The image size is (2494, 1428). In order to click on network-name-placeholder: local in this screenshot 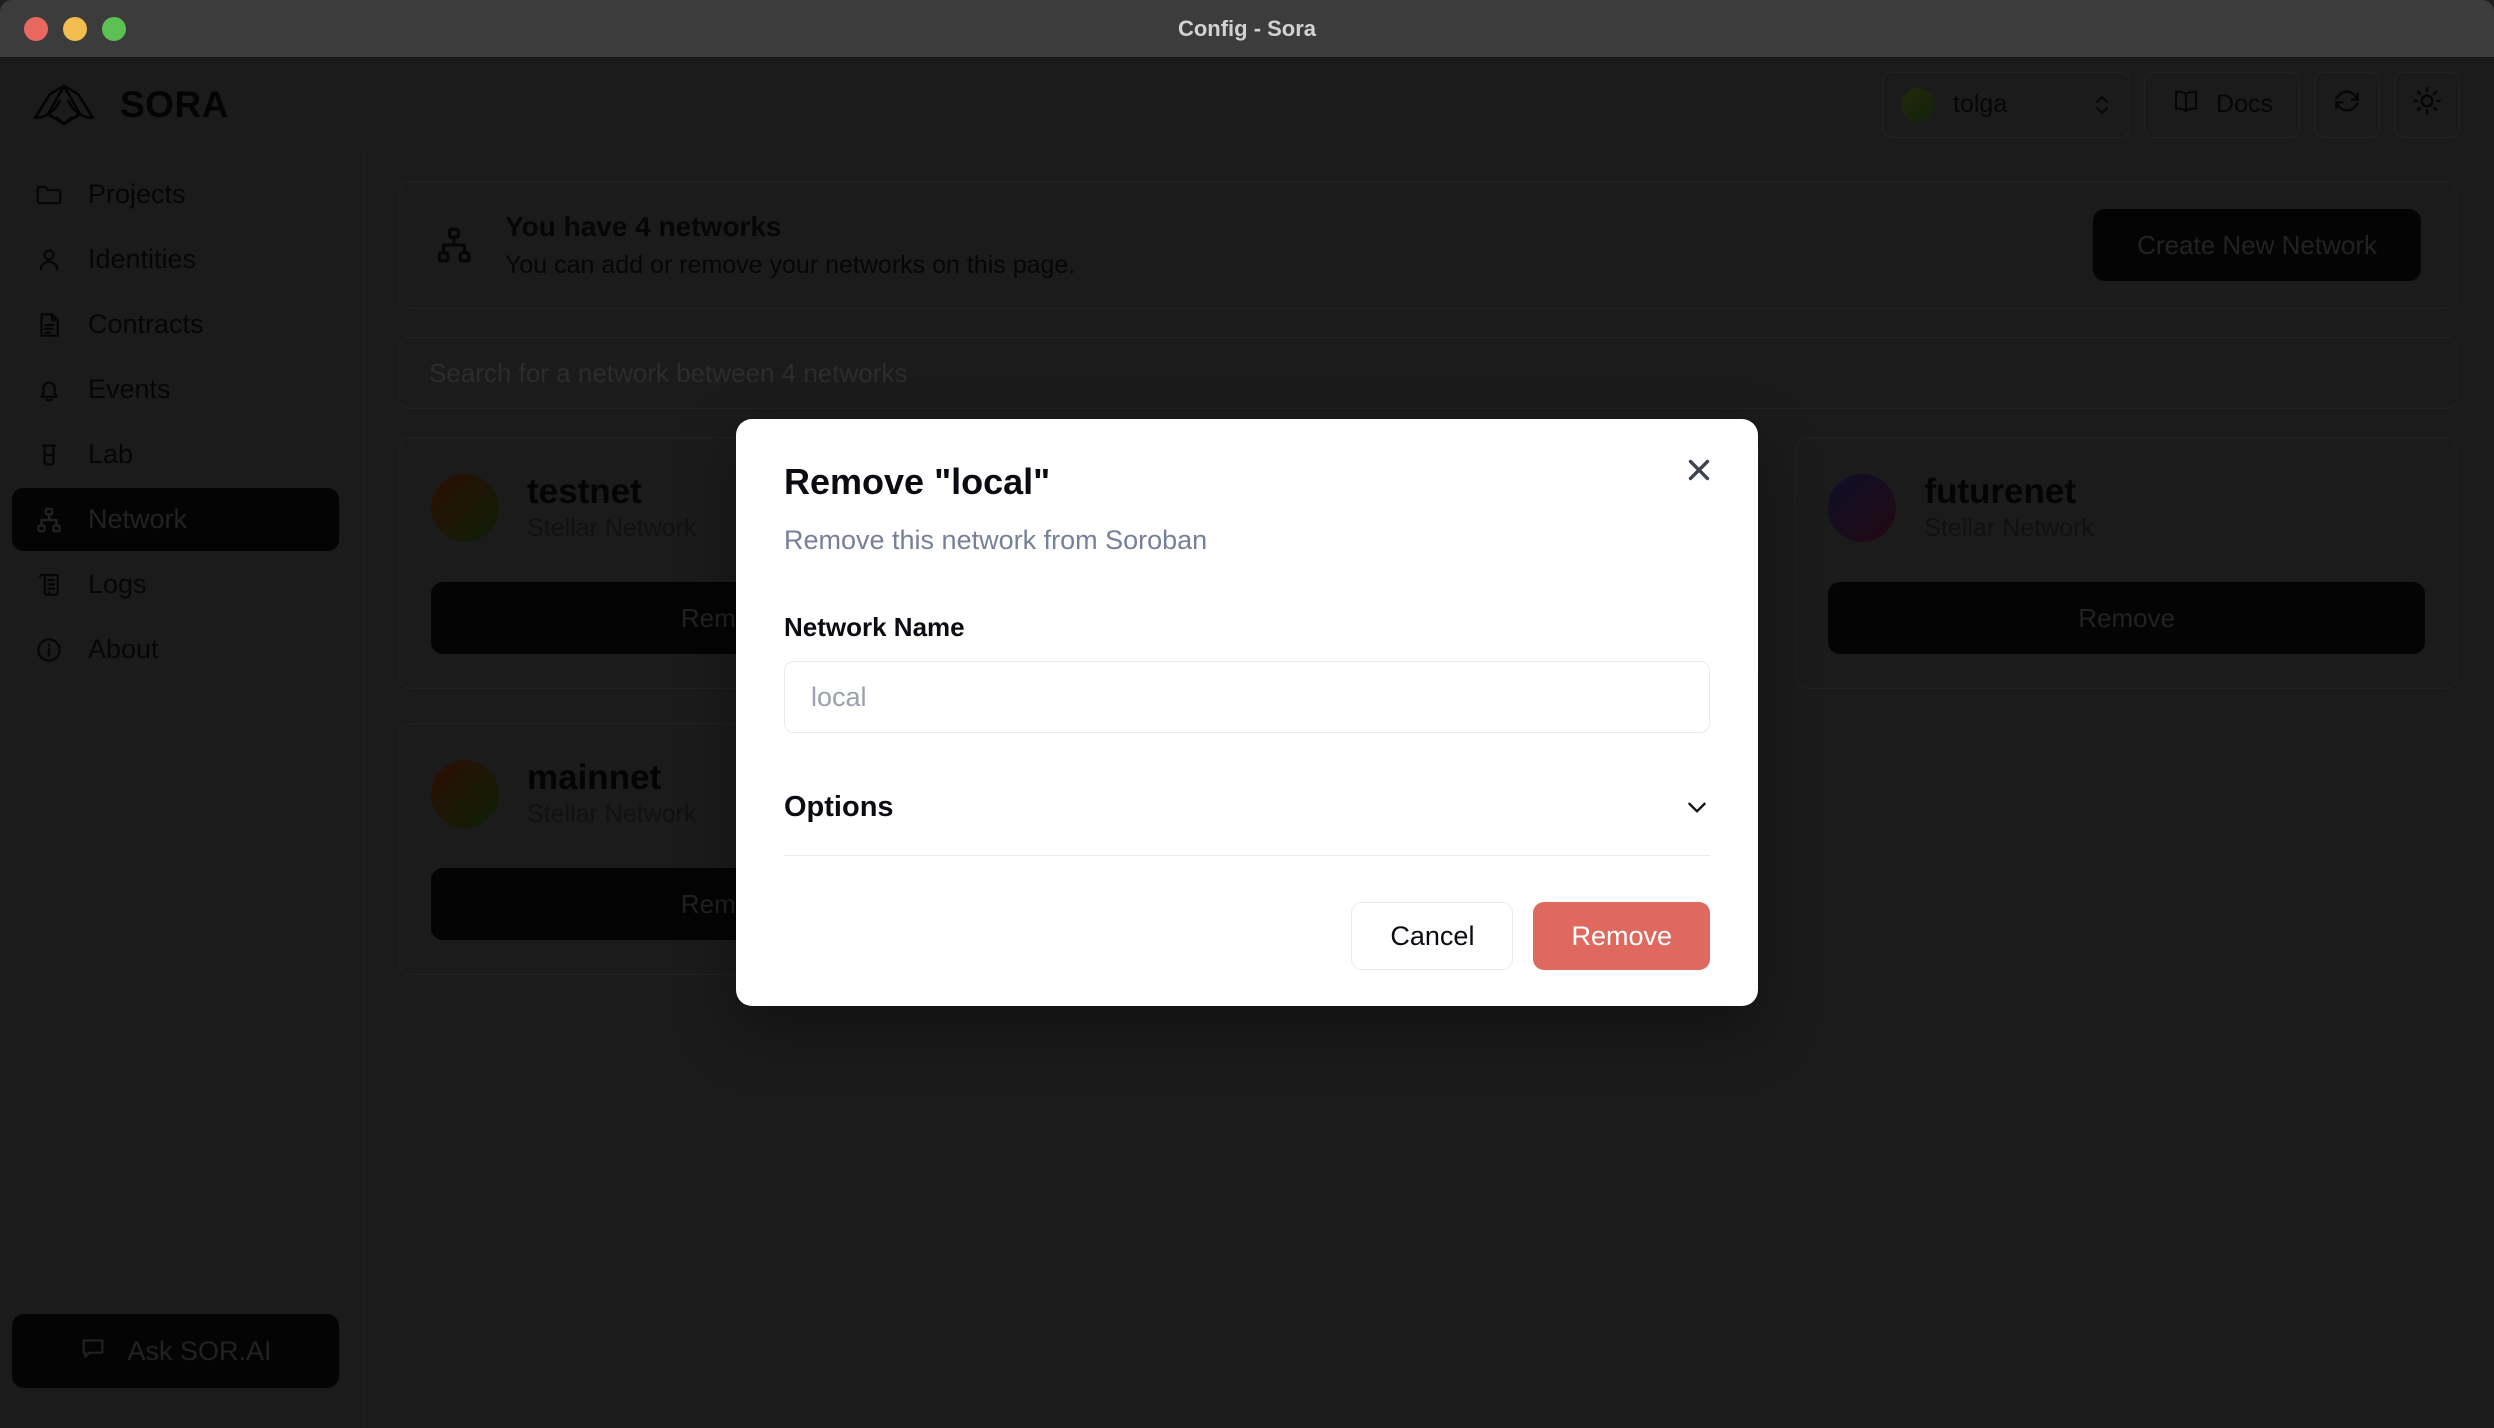, I will do `click(839, 696)`.